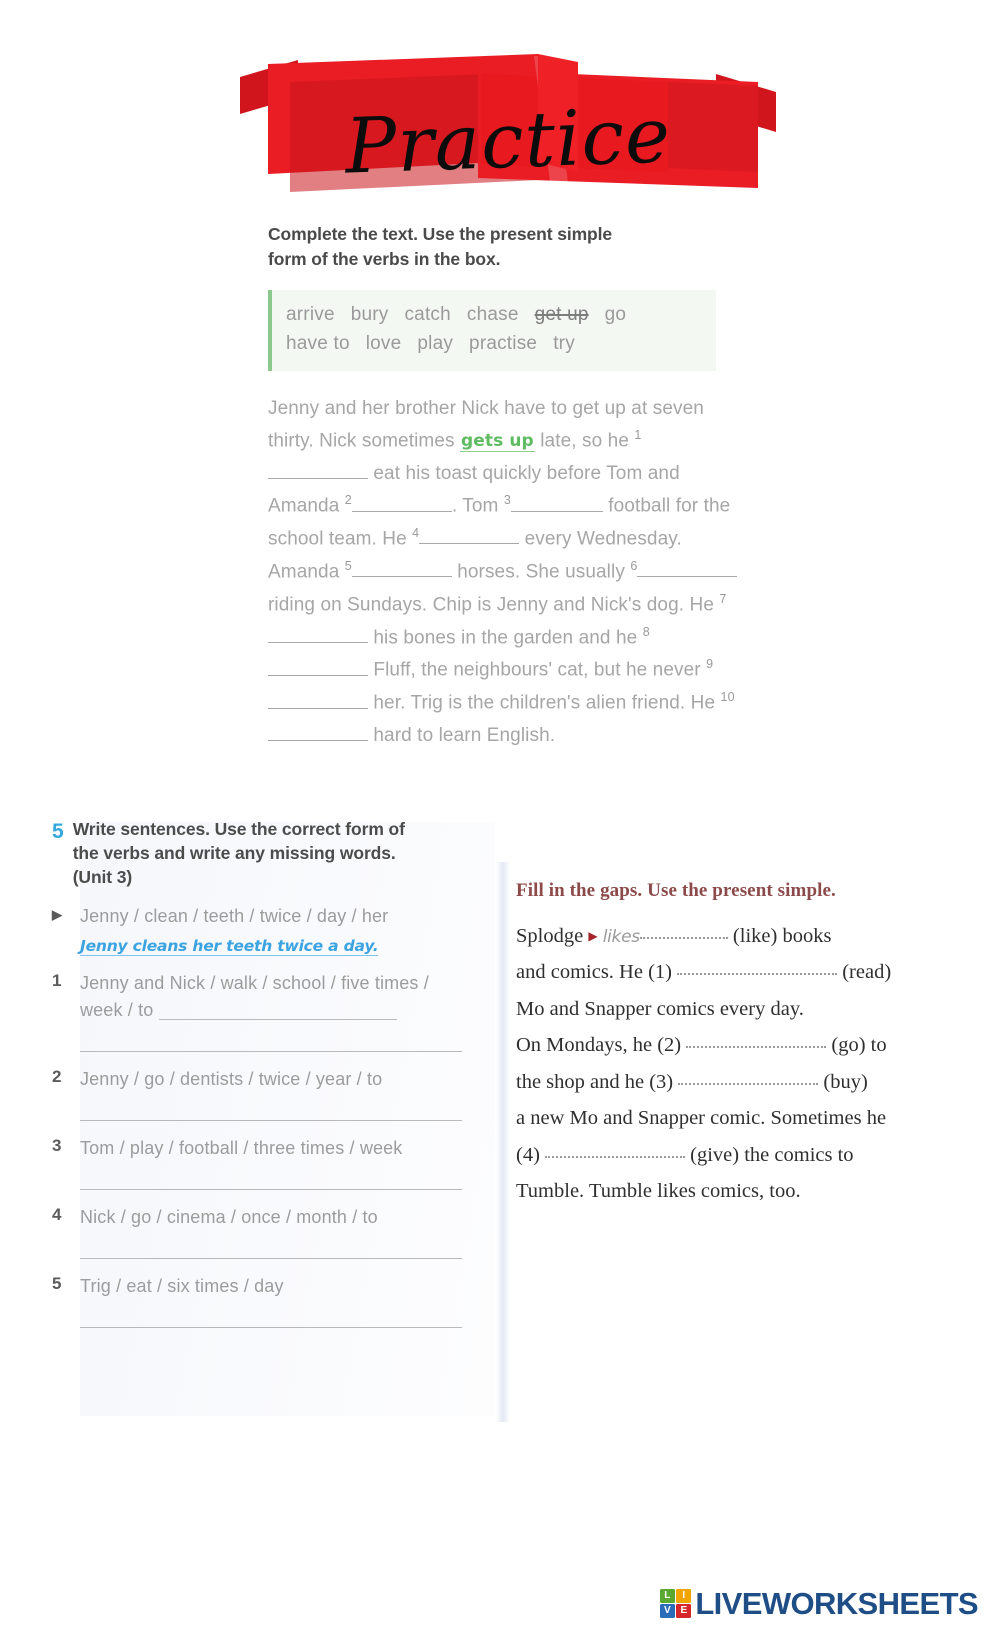 The image size is (1000, 1643). I want to click on gaps-line-3: Mo and Snapper comics every day., so click(660, 1008).